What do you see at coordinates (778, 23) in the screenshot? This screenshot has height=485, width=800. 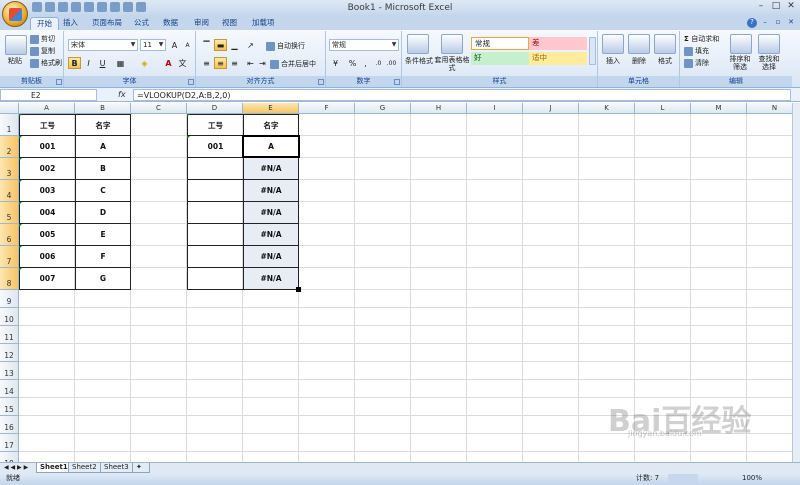 I see `ribbon-restore-button: ▫` at bounding box center [778, 23].